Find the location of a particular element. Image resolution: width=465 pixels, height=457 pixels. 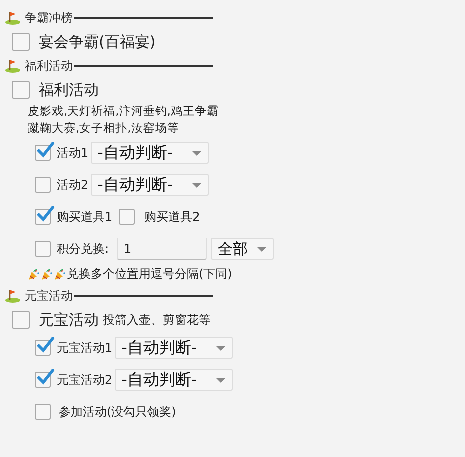

checkbox-label: 活动1 is located at coordinates (73, 153).